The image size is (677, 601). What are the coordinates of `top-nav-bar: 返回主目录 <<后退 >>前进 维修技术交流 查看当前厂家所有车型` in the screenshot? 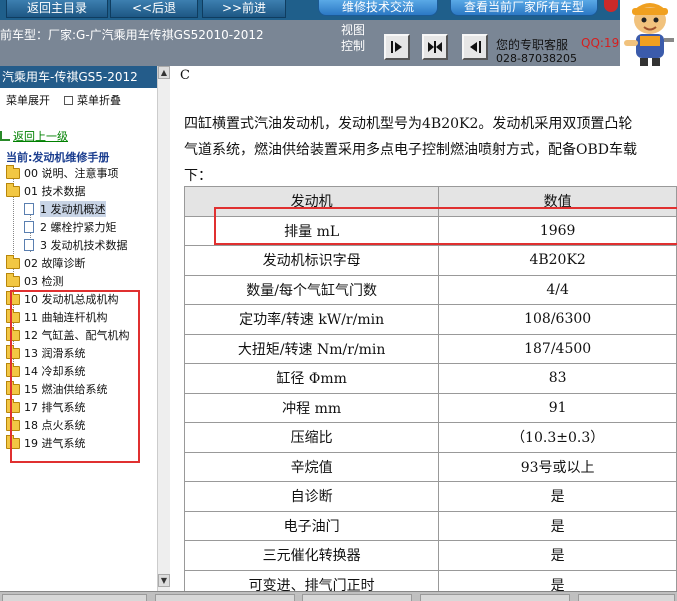 It's located at (338, 10).